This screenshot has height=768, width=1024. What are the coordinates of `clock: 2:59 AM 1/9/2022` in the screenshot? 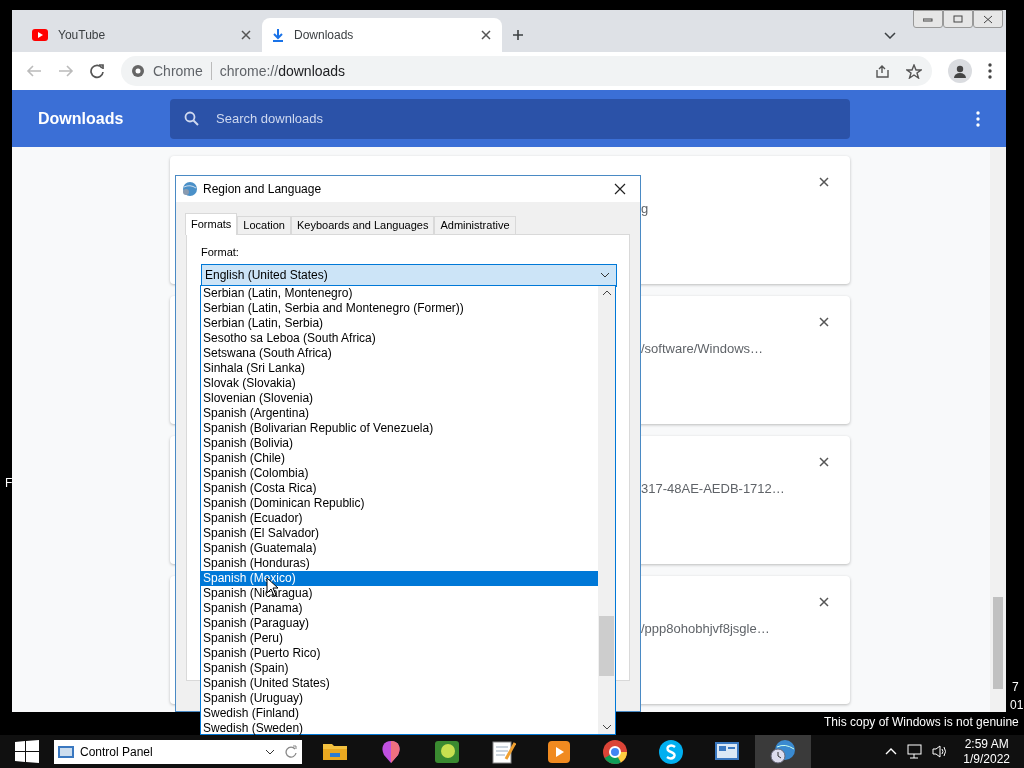 It's located at (986, 751).